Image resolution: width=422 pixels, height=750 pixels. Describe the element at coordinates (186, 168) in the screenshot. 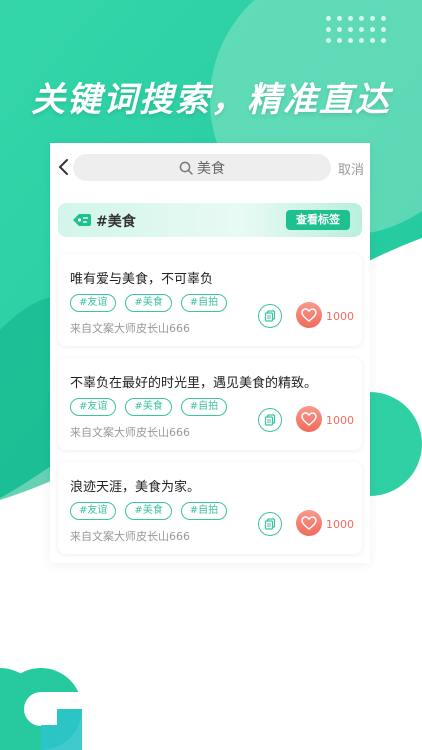

I see `search-icon` at that location.